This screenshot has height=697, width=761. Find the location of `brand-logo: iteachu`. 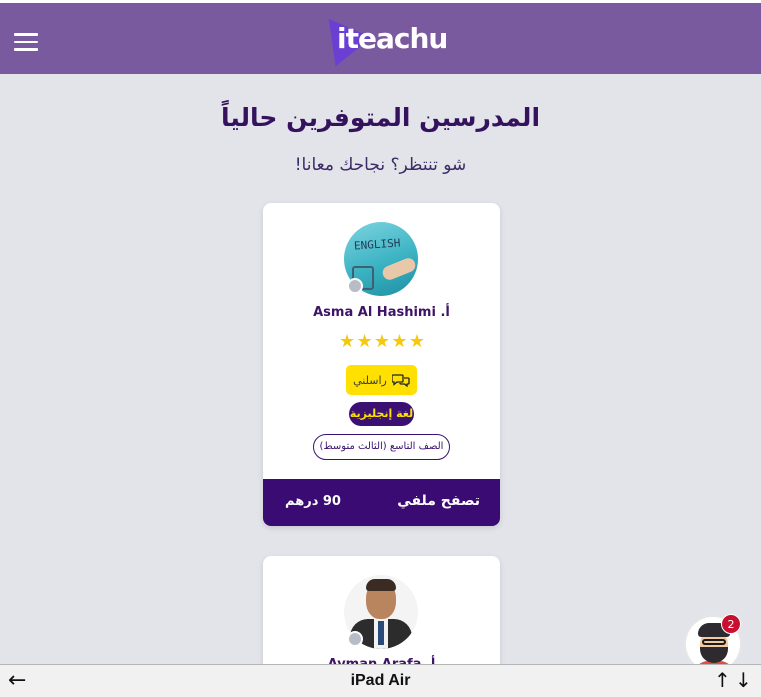

brand-logo: iteachu is located at coordinates (388, 40).